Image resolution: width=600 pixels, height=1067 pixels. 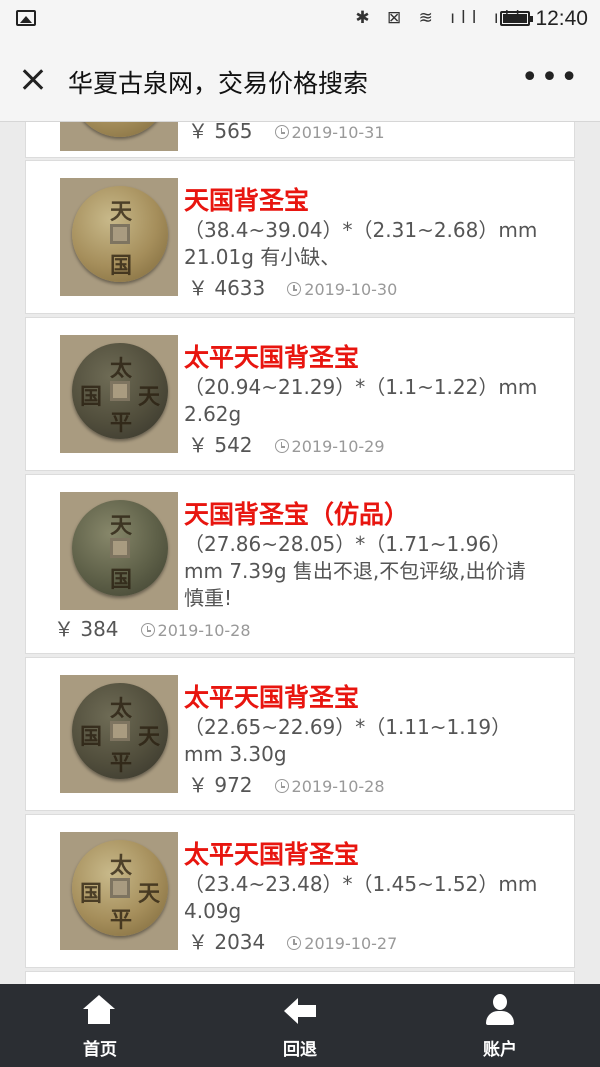 What do you see at coordinates (34, 80) in the screenshot?
I see `close-icon` at bounding box center [34, 80].